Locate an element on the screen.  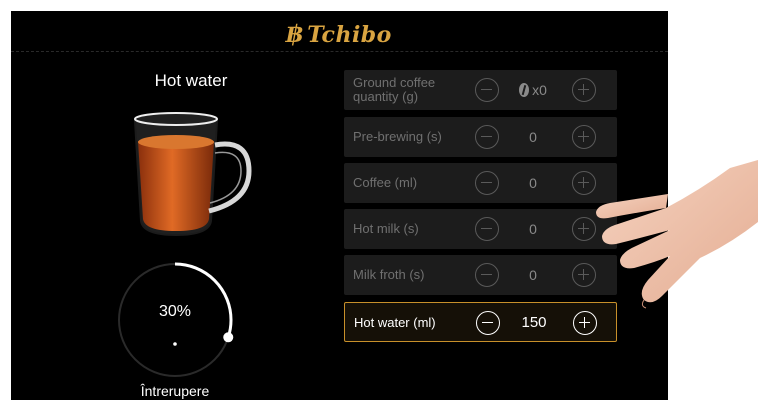
setting-label: Milk froth (s) is located at coordinates (389, 274).